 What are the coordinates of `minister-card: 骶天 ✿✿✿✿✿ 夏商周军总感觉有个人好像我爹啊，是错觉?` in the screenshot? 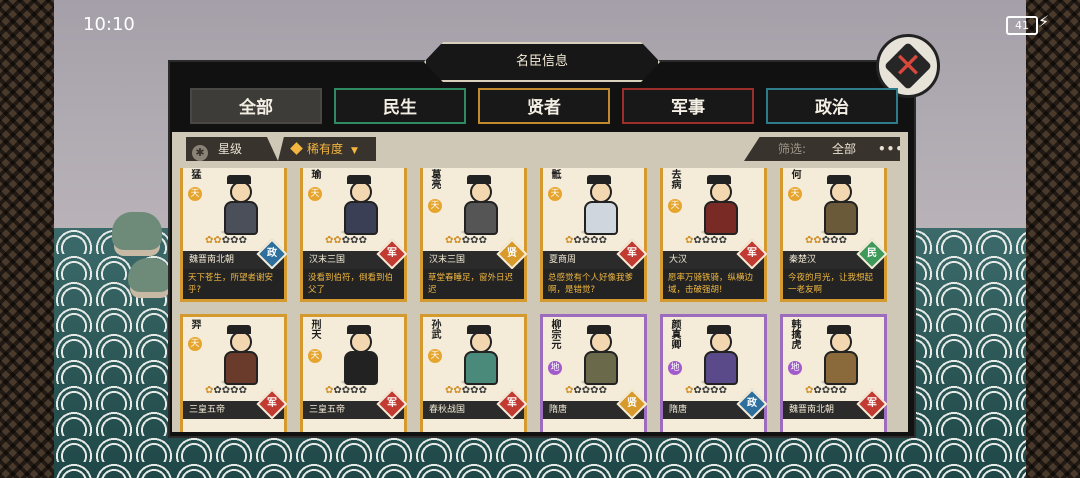 It's located at (594, 235).